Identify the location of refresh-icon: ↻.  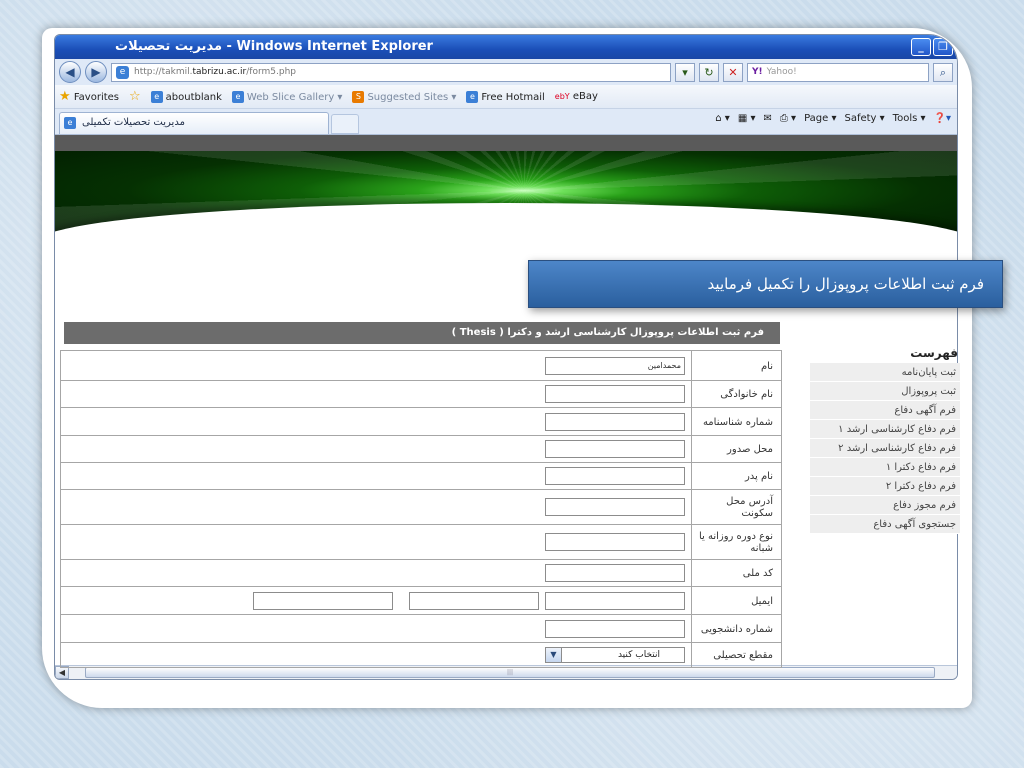
(709, 72).